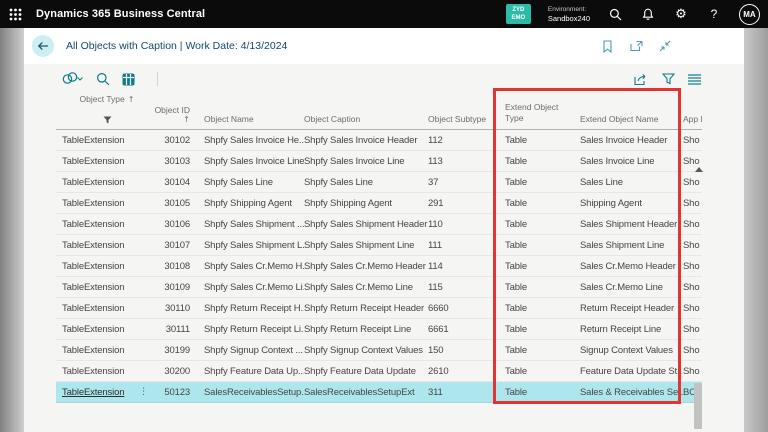 Image resolution: width=768 pixels, height=432 pixels. What do you see at coordinates (631, 140) in the screenshot?
I see `cell-extend-object-name: Sales Invoice Header` at bounding box center [631, 140].